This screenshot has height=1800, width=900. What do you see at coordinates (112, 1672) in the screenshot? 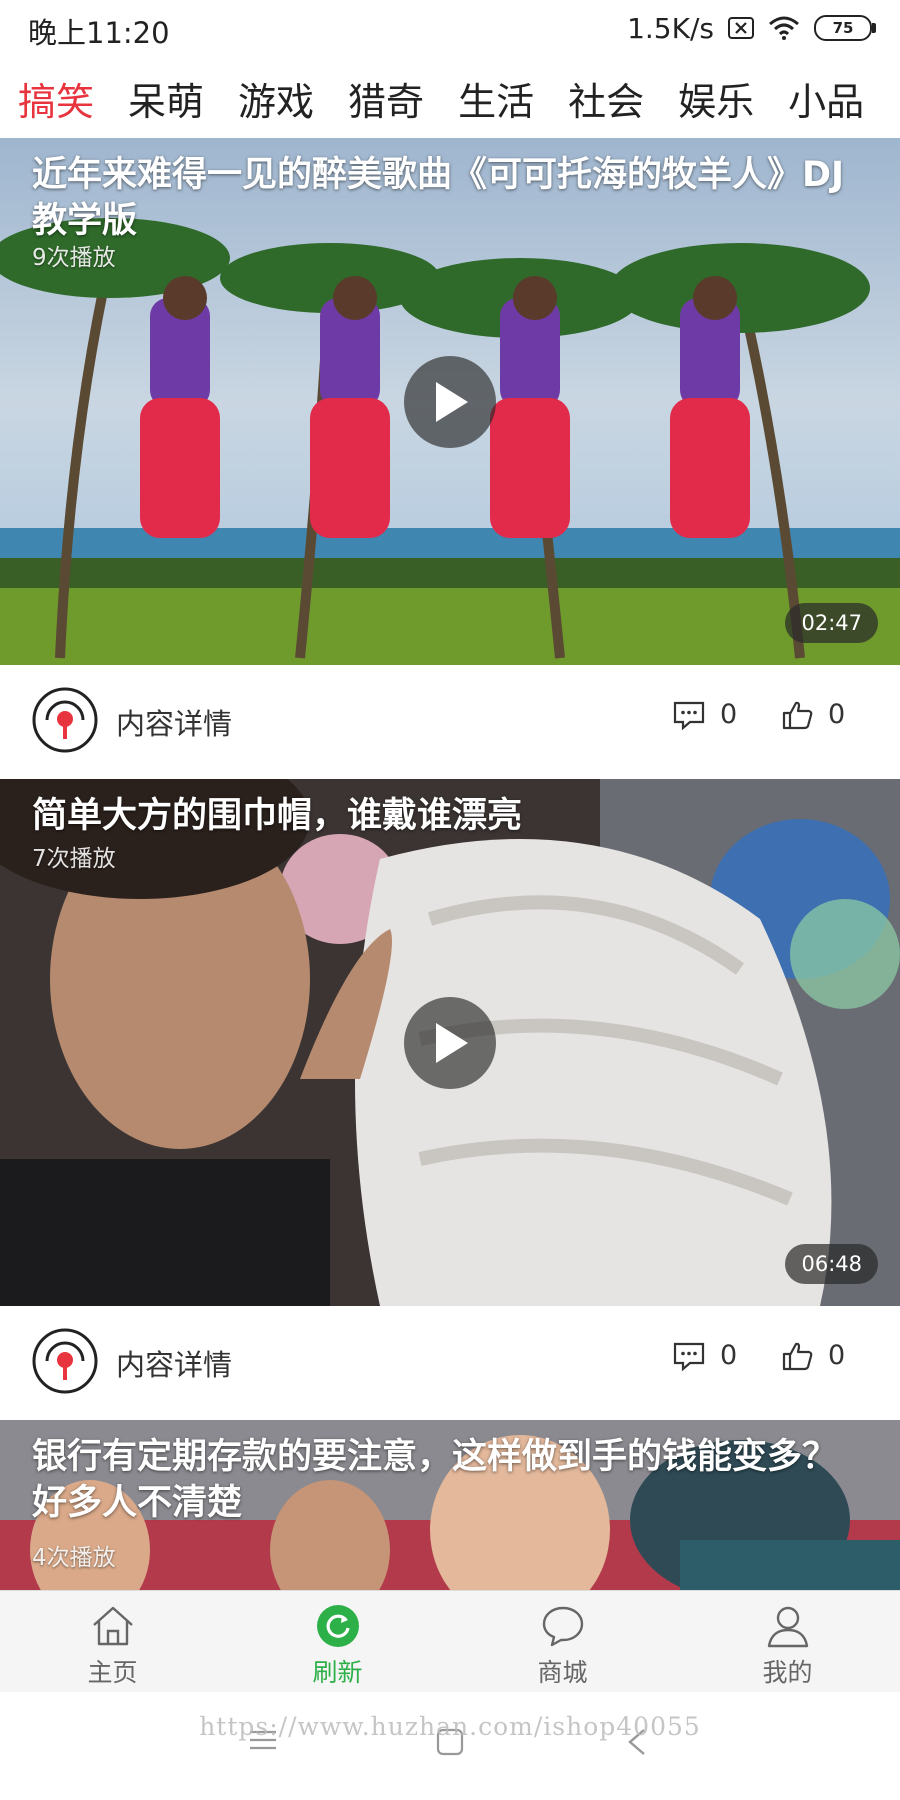
I see `nav-label: 主页` at bounding box center [112, 1672].